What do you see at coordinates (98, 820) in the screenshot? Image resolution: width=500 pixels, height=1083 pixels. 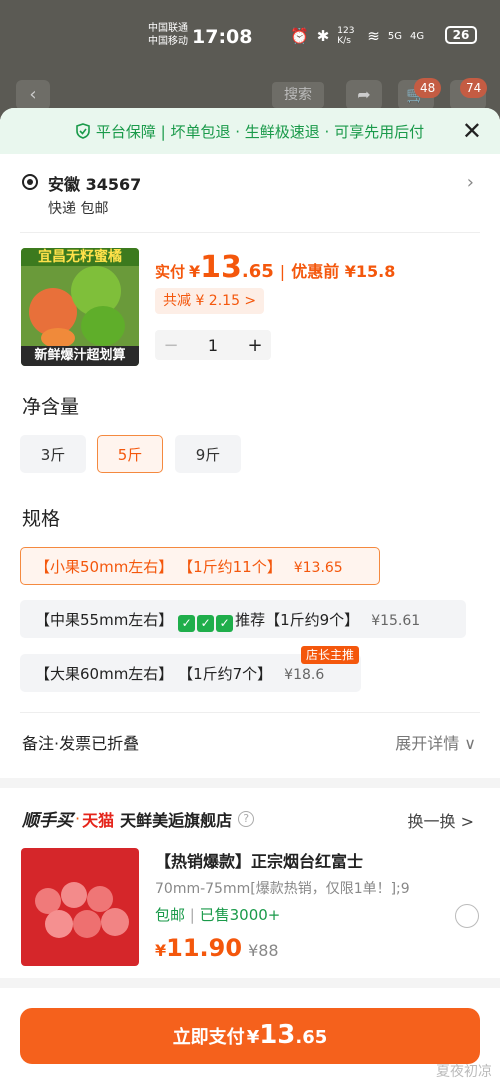 I see `tmall-logo: 天猫` at bounding box center [98, 820].